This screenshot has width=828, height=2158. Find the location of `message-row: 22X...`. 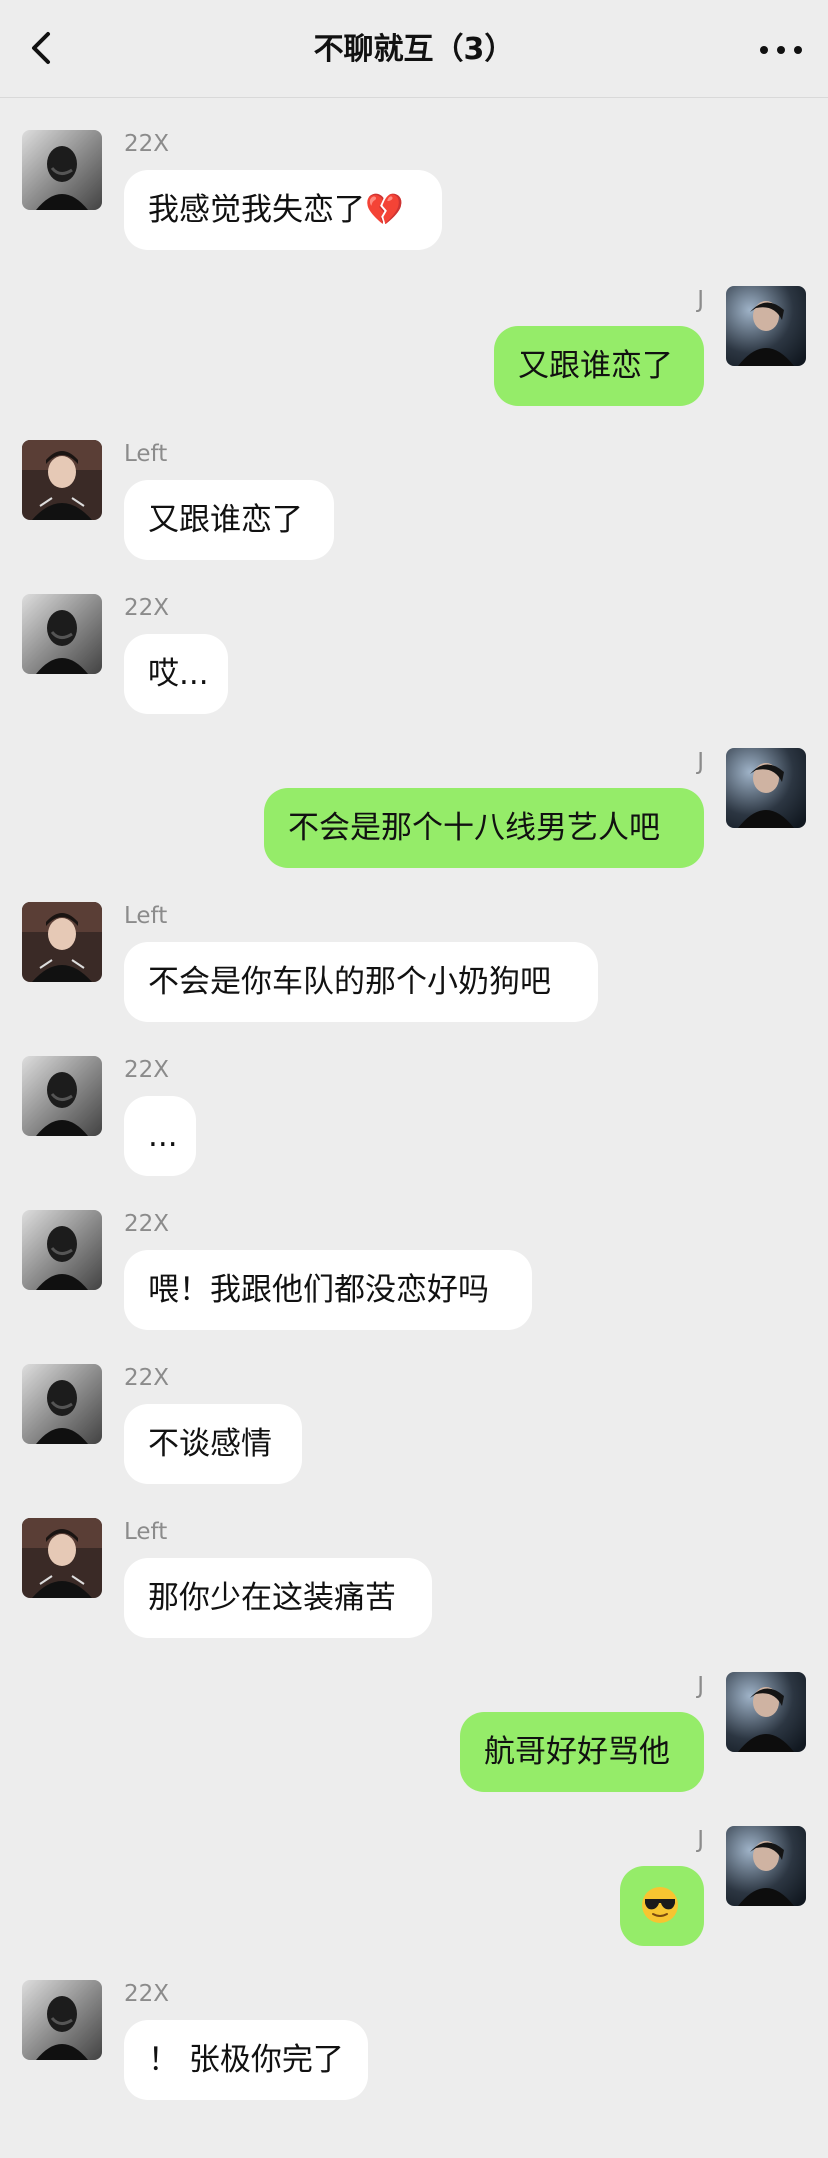

message-row: 22X... is located at coordinates (414, 1121).